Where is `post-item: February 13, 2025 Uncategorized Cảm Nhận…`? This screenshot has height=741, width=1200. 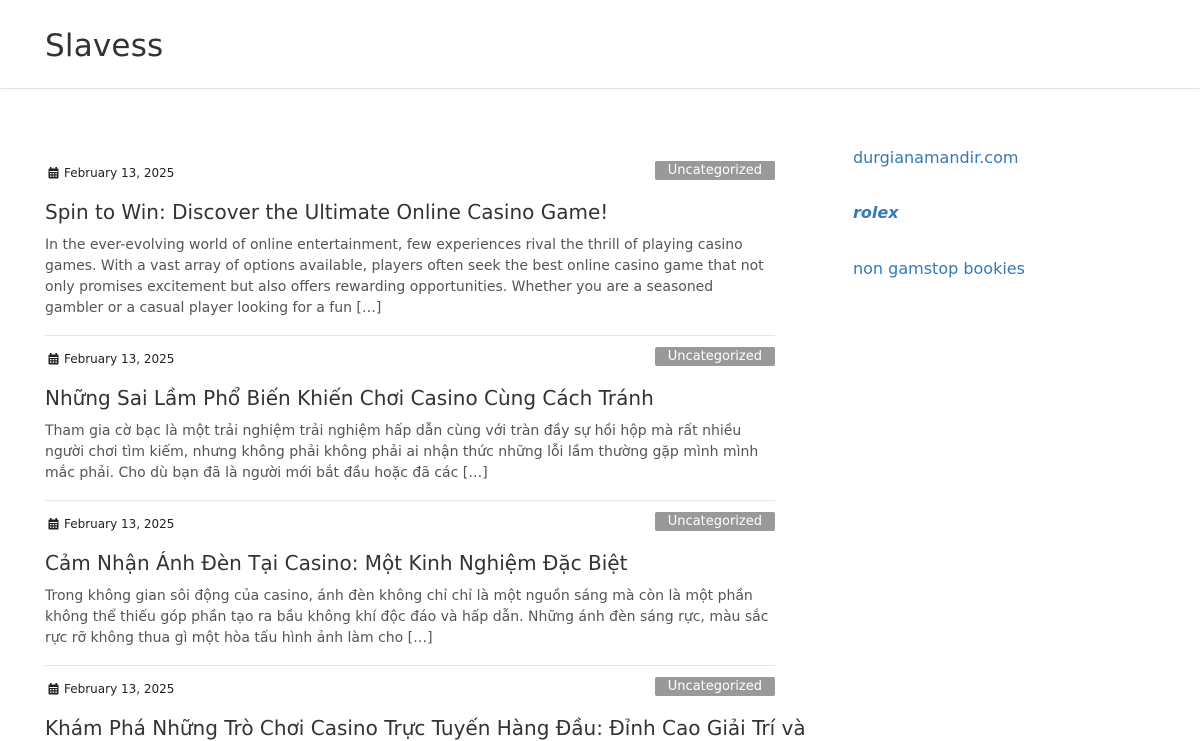
post-item: February 13, 2025 Uncategorized Cảm Nhận… is located at coordinates (410, 583).